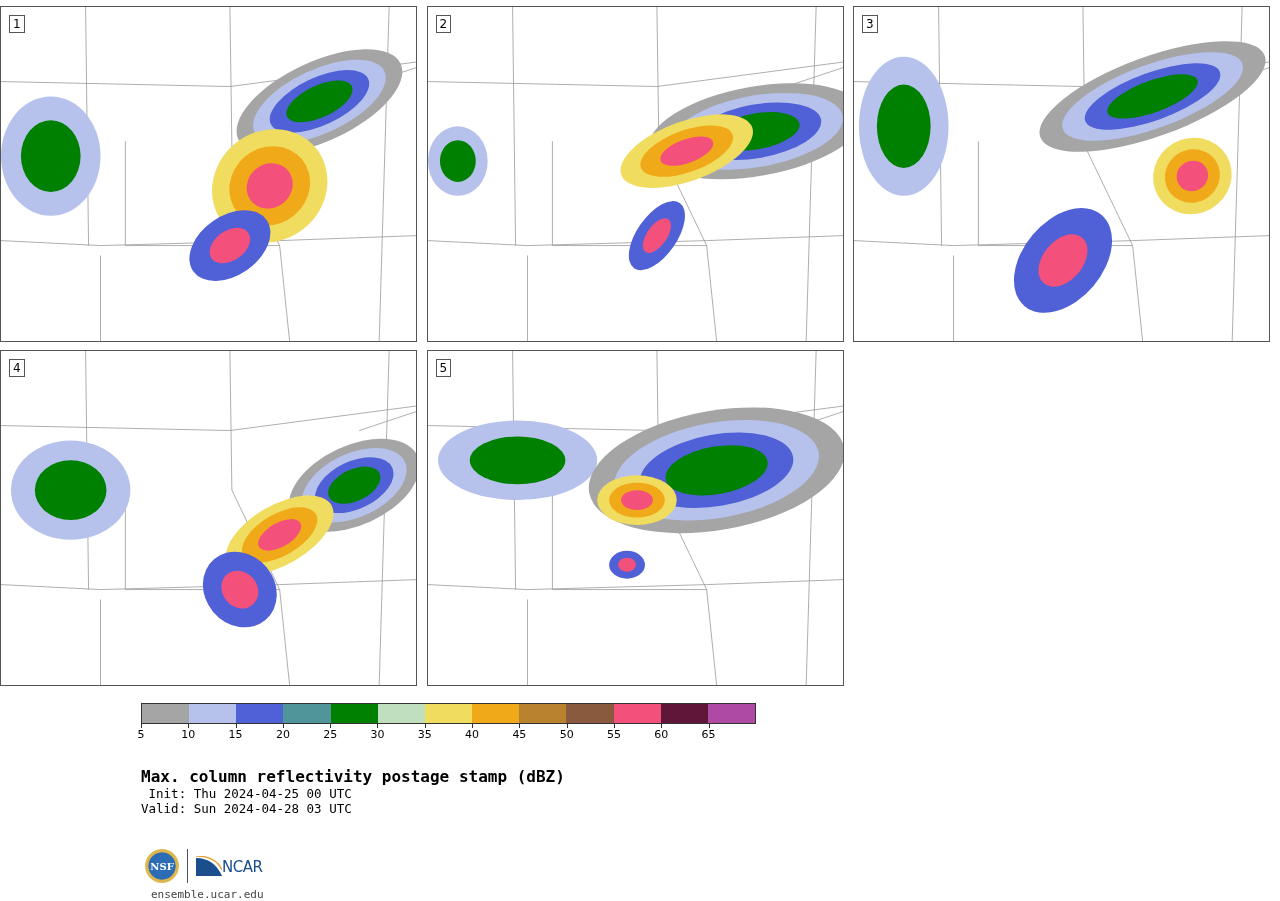 The image size is (1280, 901). What do you see at coordinates (282, 734) in the screenshot?
I see `tick-label: 20` at bounding box center [282, 734].